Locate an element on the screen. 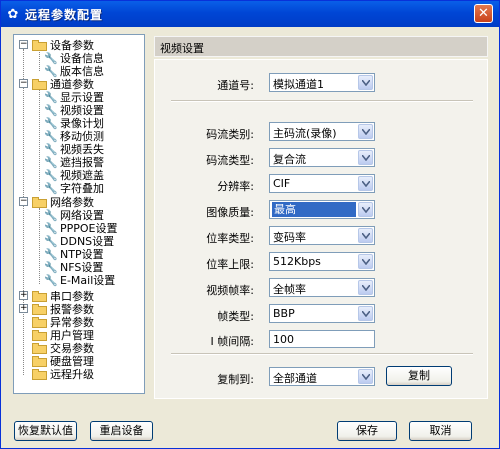 This screenshot has height=449, width=500. stream-category-label: 码流类别: is located at coordinates (230, 134).